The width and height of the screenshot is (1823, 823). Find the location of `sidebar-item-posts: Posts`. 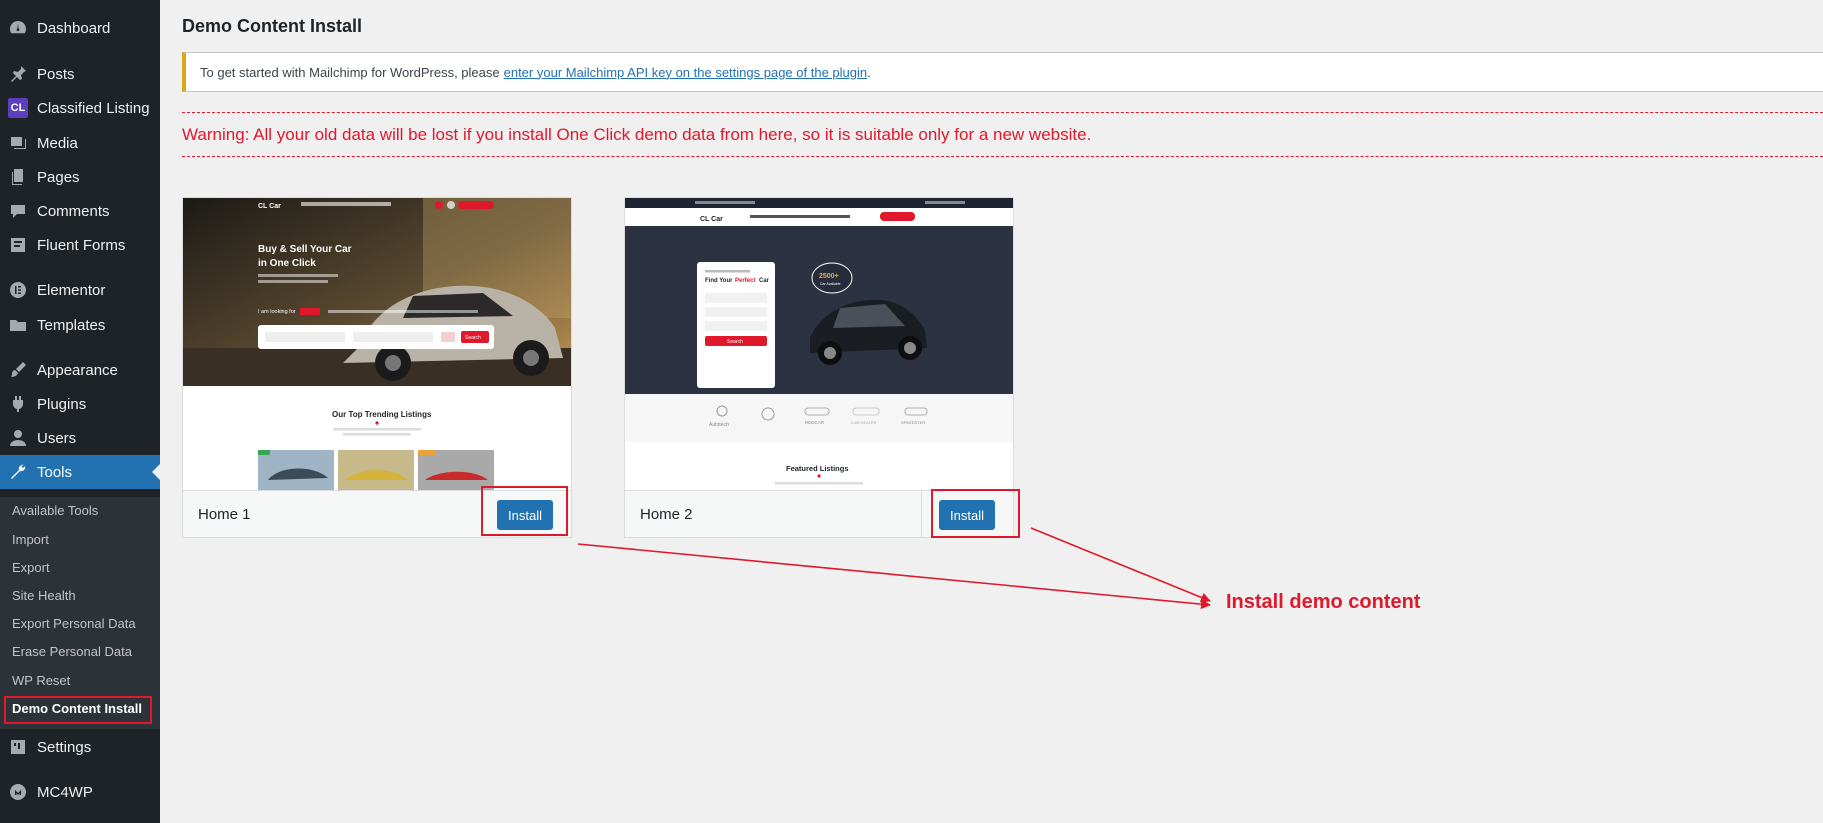

sidebar-item-posts: Posts is located at coordinates (80, 74).